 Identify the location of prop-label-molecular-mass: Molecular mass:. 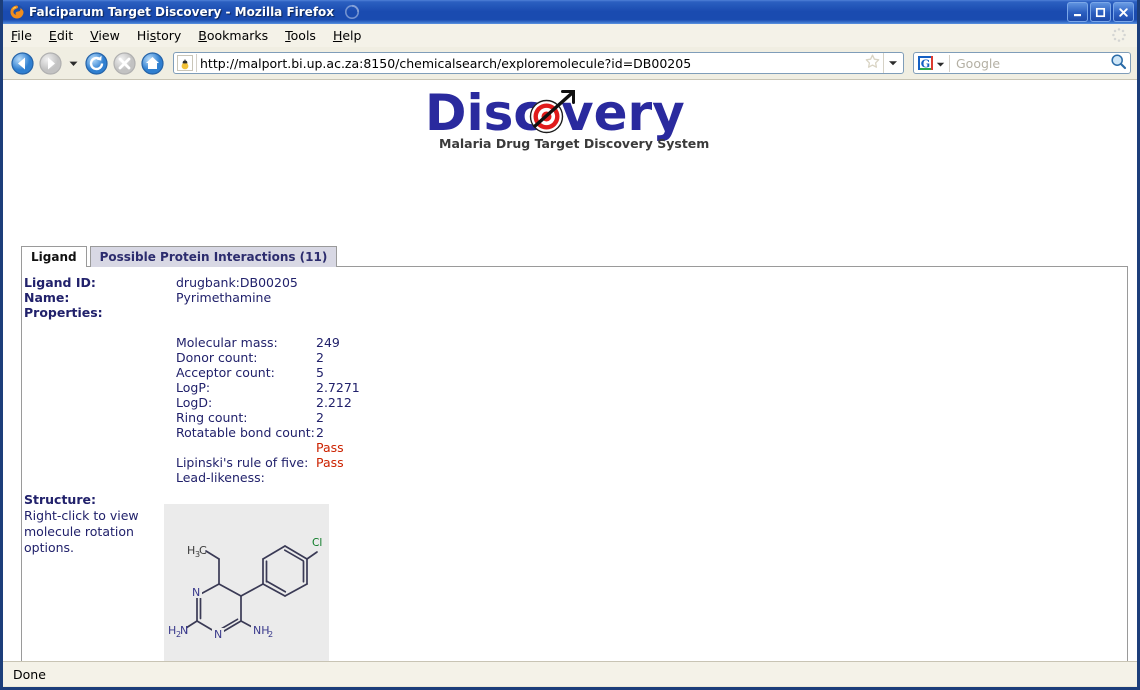
(227, 342).